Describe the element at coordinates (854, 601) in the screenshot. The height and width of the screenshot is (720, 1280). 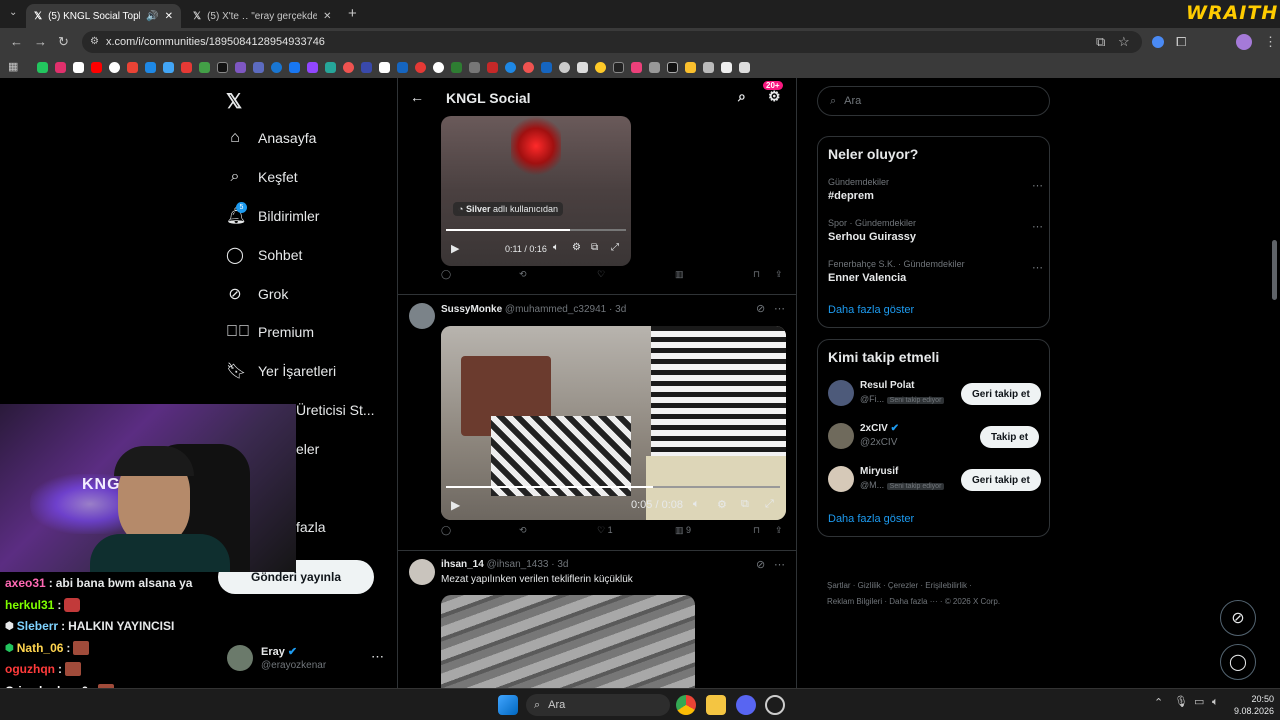
I see `footer-link: Reklam Bilgileri` at that location.